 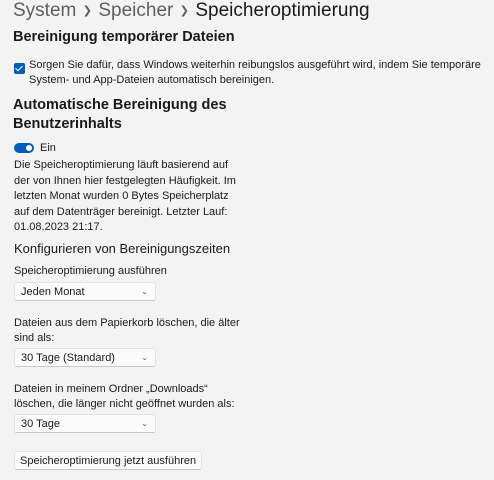 What do you see at coordinates (19, 68) in the screenshot?
I see `temp-files-checkbox` at bounding box center [19, 68].